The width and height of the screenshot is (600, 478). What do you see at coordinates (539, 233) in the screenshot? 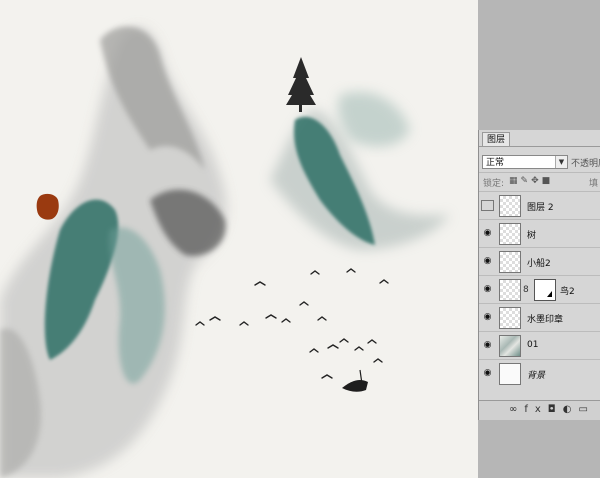
I see `layer-row: ◉ 树` at bounding box center [539, 233].